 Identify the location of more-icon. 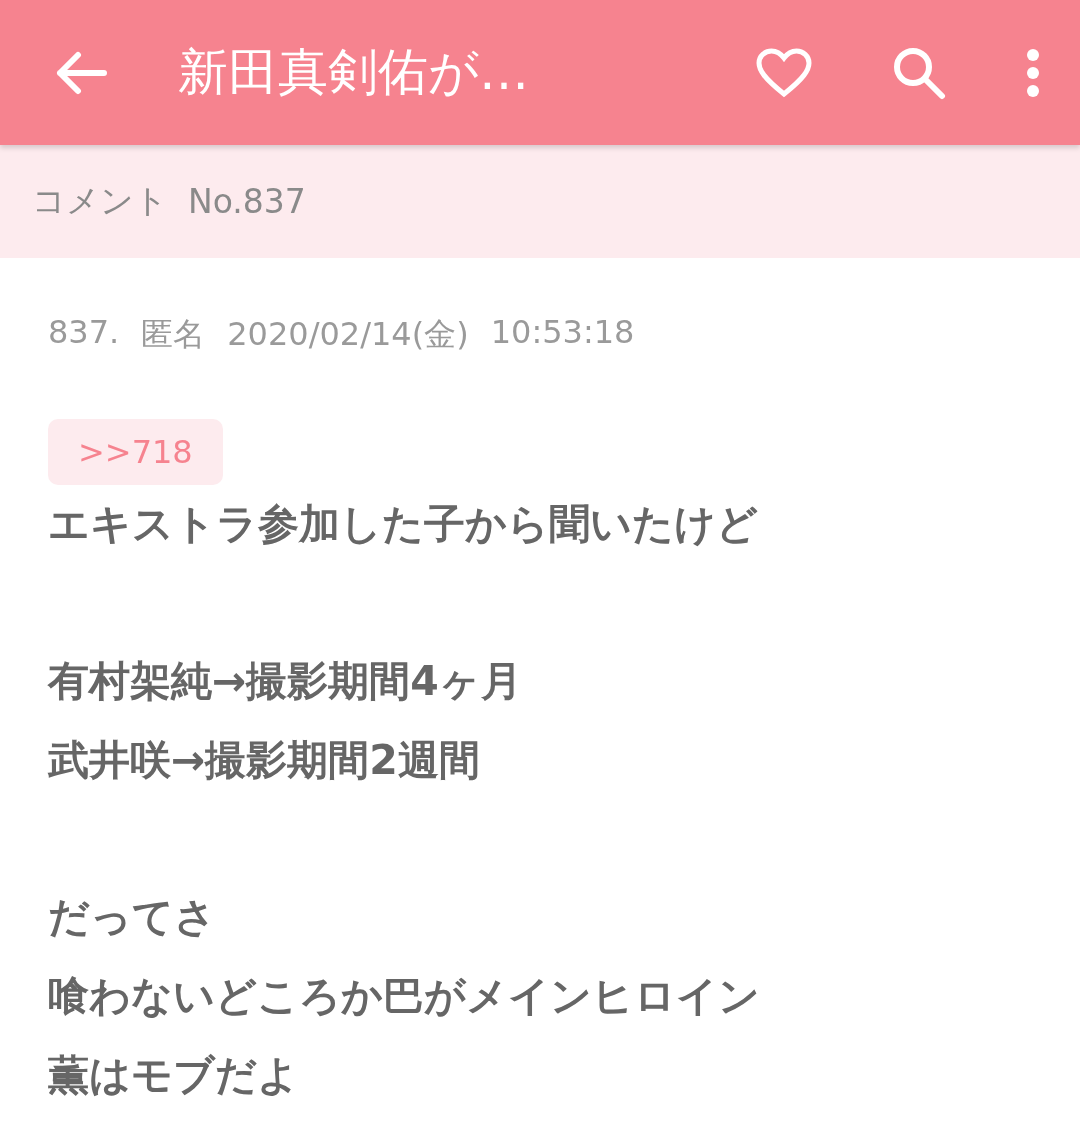
(1033, 72).